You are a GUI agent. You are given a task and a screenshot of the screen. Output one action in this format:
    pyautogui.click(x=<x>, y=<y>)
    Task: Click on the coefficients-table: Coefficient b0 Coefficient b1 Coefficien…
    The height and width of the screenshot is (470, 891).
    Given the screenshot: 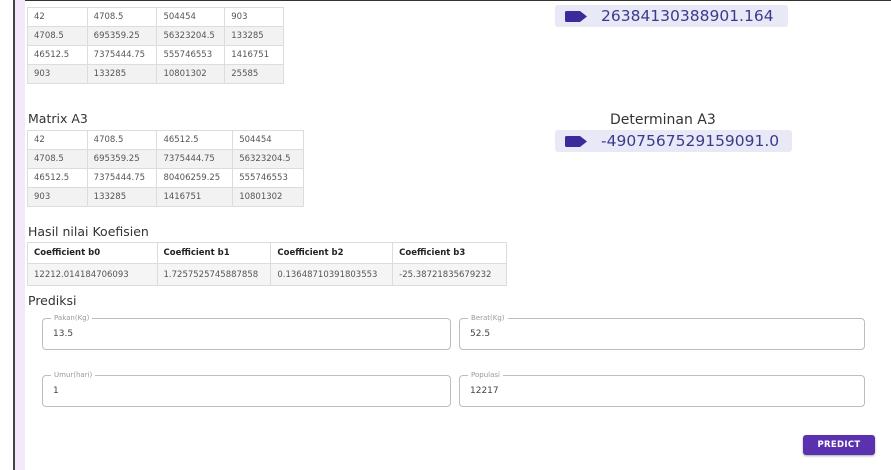 What is the action you would take?
    pyautogui.click(x=267, y=264)
    